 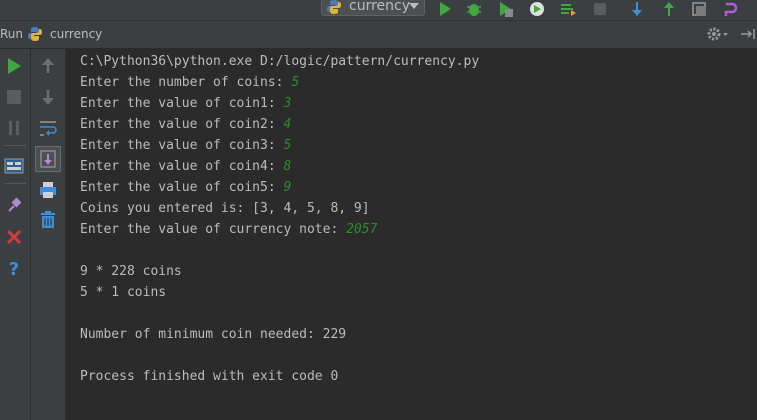 I want to click on console-user-input: 2057, so click(x=362, y=229).